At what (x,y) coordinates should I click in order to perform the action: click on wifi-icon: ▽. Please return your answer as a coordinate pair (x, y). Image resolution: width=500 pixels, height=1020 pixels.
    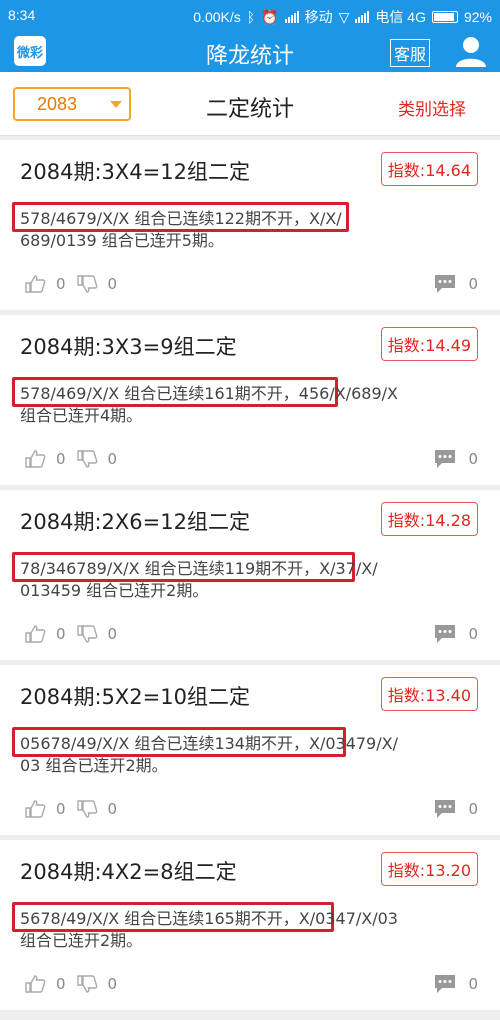
    Looking at the image, I should click on (344, 16).